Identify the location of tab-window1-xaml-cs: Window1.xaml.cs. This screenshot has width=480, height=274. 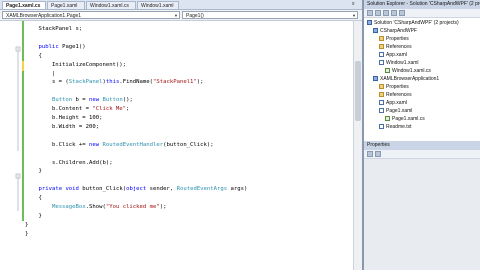
(111, 5).